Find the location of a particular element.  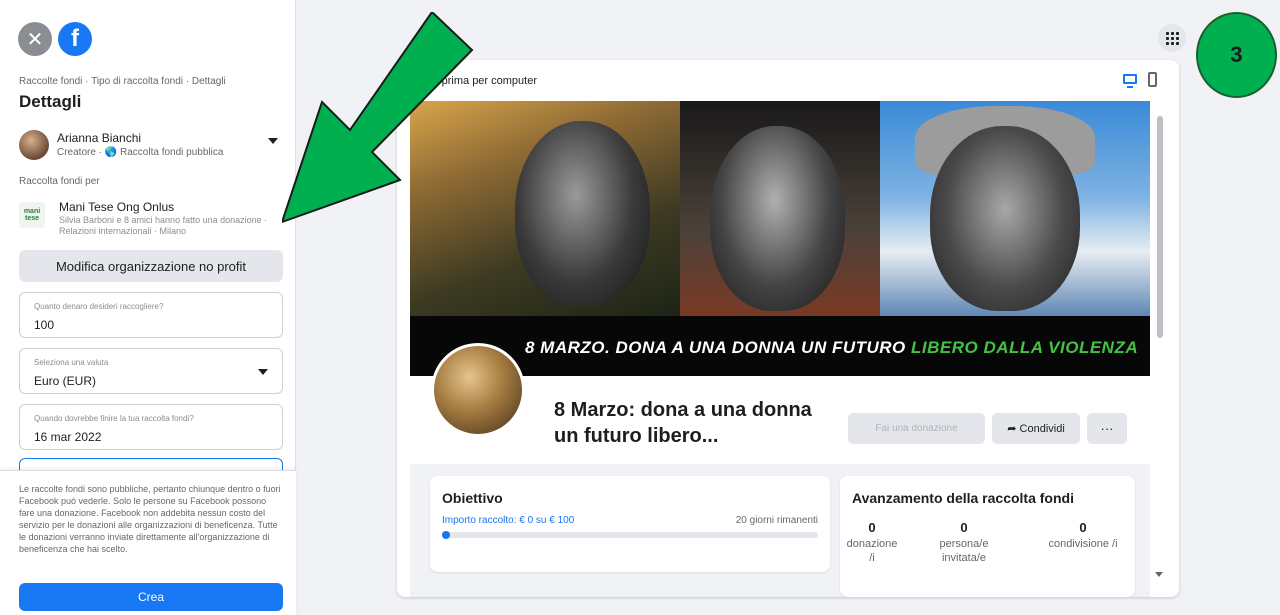

banner-green-text: LIBERO DALLA VIOLENZA is located at coordinates (1025, 347).